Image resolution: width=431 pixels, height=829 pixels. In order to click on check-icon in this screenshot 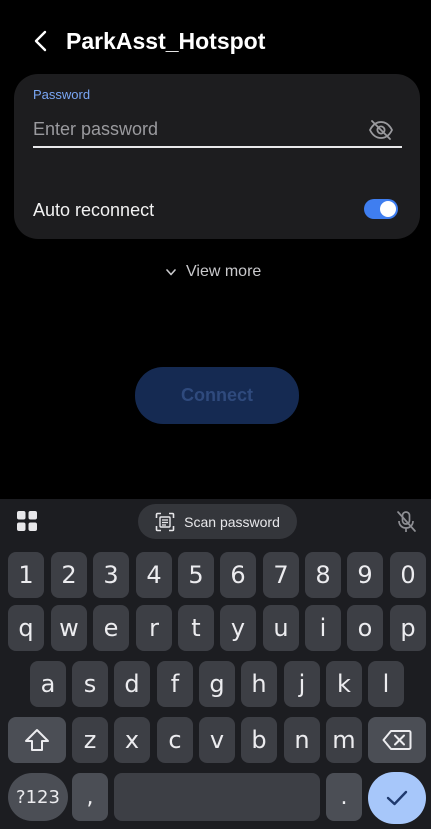, I will do `click(397, 798)`.